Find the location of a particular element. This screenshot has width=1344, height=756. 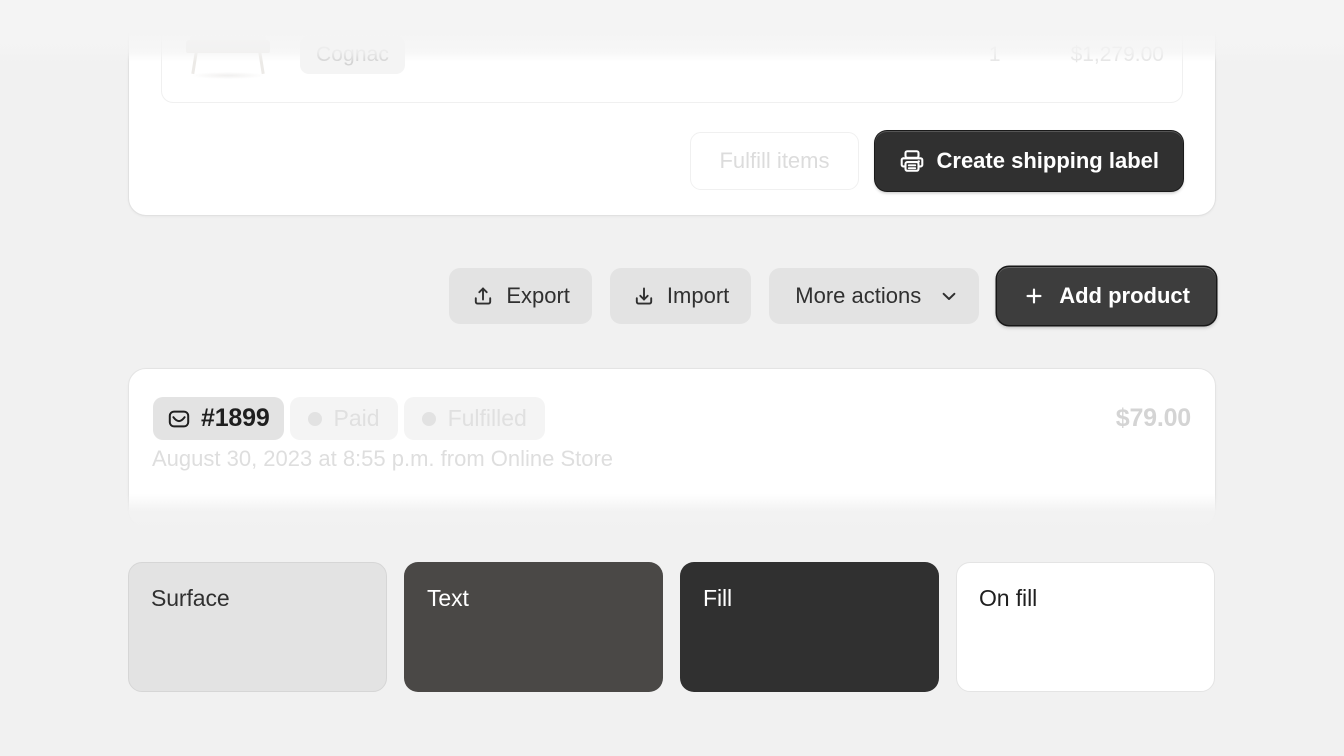

product-toolbar: Export Import More actions Add product is located at coordinates (672, 296).